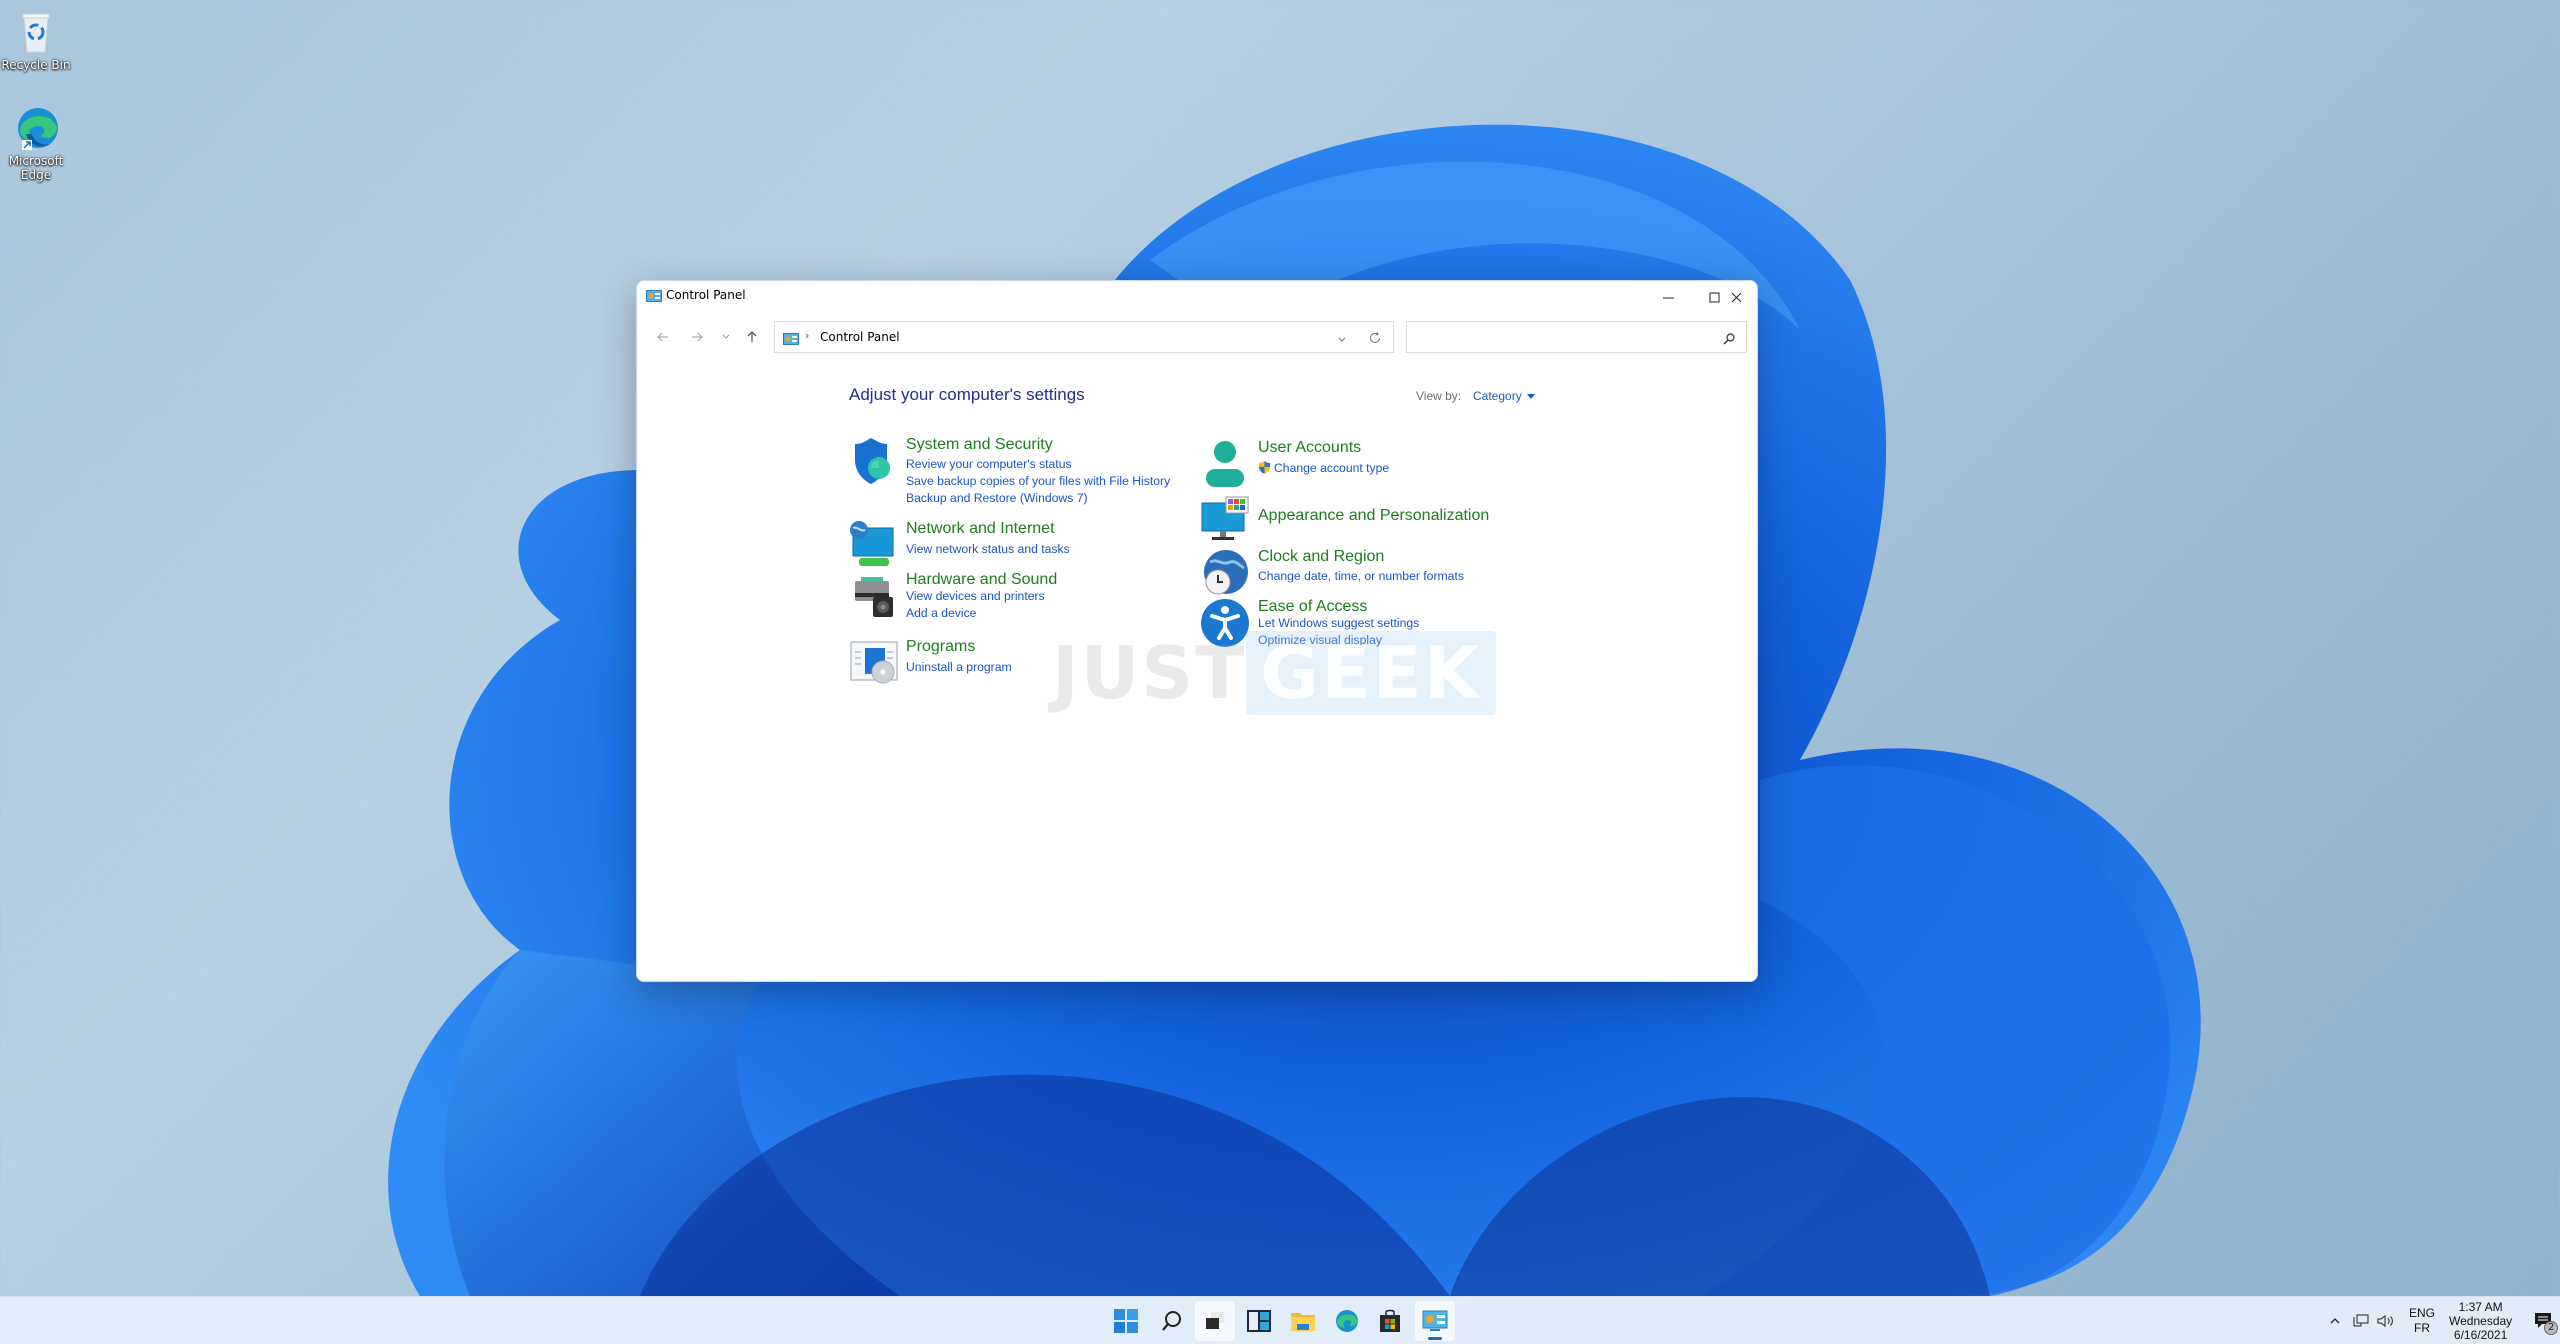 The height and width of the screenshot is (1344, 2560). What do you see at coordinates (1264, 467) in the screenshot?
I see `uac-shield-icon` at bounding box center [1264, 467].